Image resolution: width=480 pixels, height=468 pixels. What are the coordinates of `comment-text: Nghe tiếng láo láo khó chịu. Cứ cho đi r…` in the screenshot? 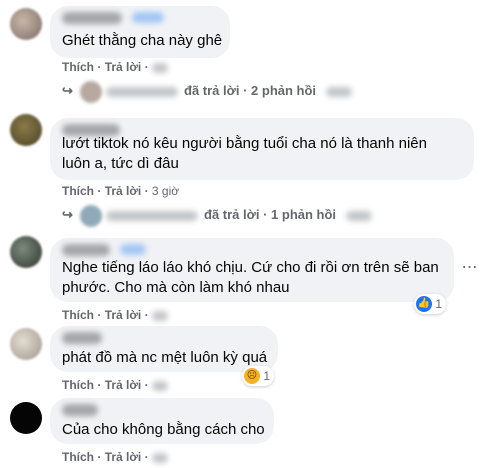 It's located at (250, 267).